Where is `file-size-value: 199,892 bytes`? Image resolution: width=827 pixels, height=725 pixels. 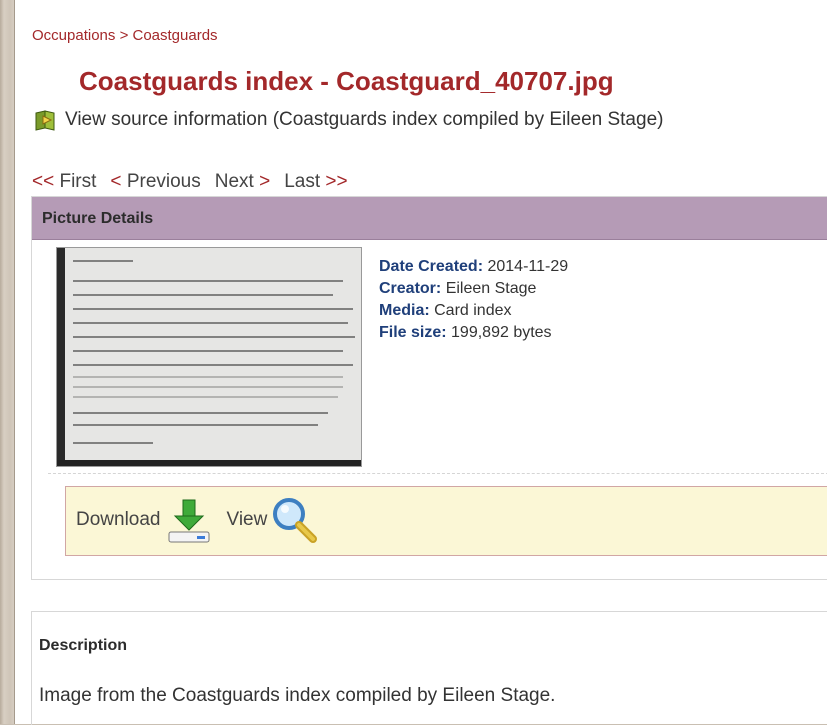 file-size-value: 199,892 bytes is located at coordinates (501, 332).